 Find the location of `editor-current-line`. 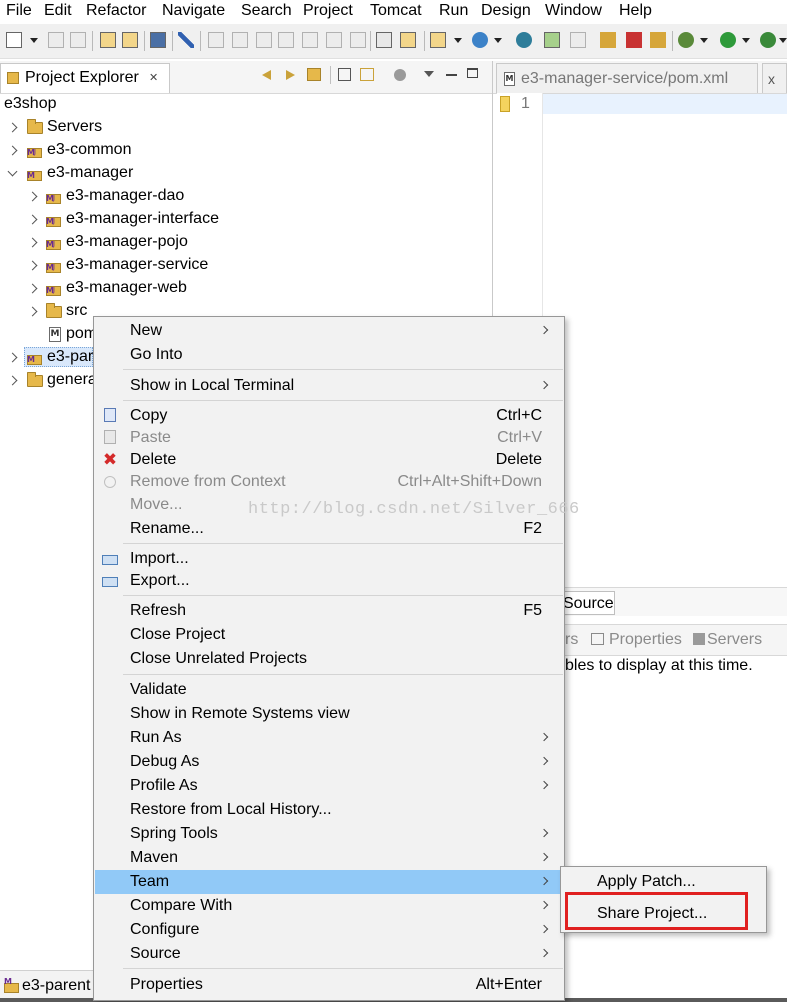

editor-current-line is located at coordinates (665, 104).